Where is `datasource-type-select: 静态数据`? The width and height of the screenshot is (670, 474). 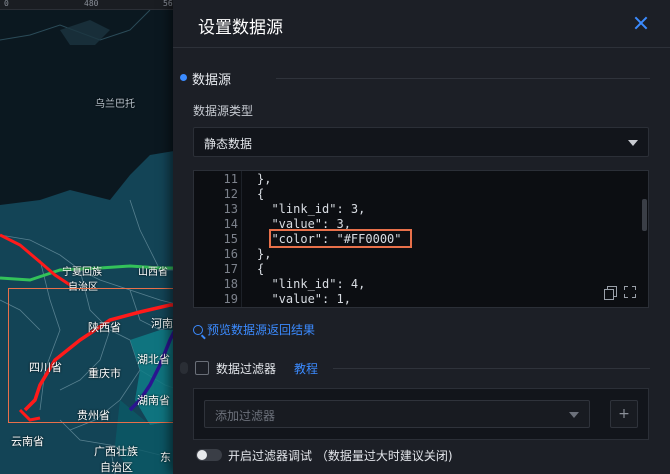
datasource-type-select: 静态数据 is located at coordinates (421, 142).